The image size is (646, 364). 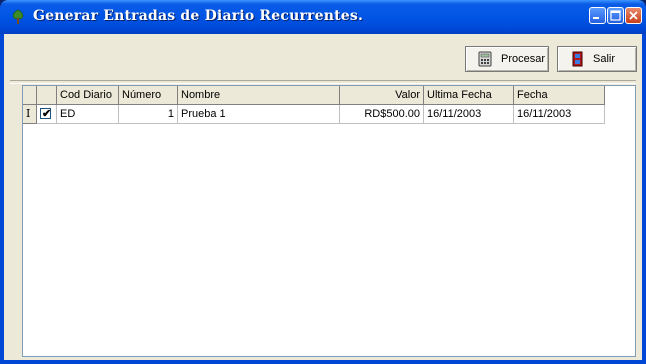 I want to click on toolbar-divider, so click(x=323, y=82).